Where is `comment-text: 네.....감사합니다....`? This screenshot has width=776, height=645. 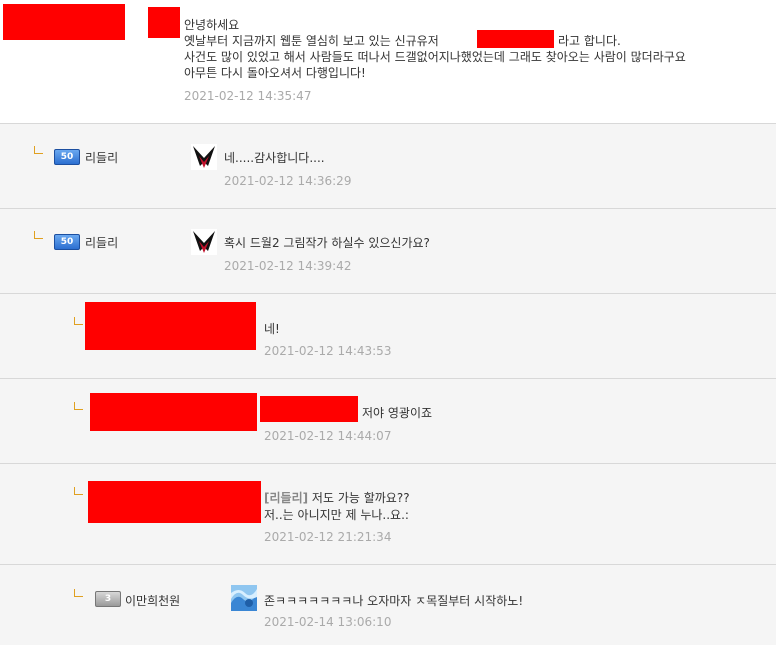 comment-text: 네.....감사합니다.... is located at coordinates (274, 158).